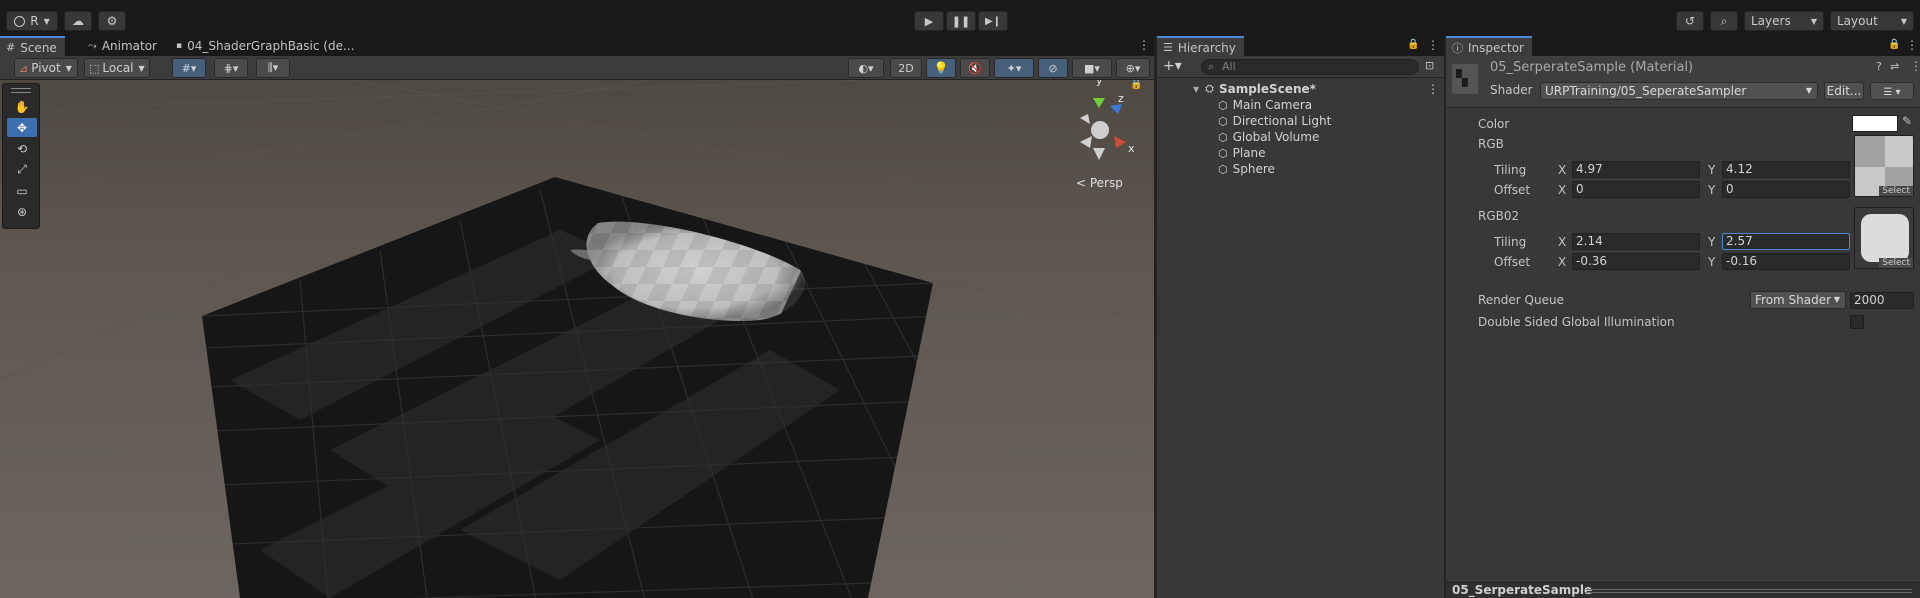  Describe the element at coordinates (78, 21) in the screenshot. I see `cloud-button: ☁` at that location.